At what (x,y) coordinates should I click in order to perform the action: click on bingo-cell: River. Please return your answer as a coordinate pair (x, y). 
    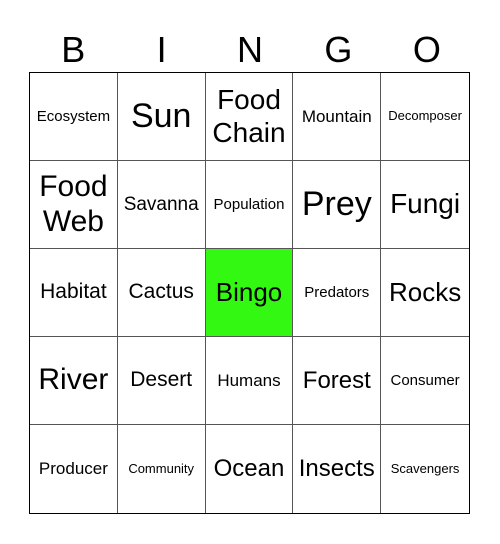
    Looking at the image, I should click on (74, 381).